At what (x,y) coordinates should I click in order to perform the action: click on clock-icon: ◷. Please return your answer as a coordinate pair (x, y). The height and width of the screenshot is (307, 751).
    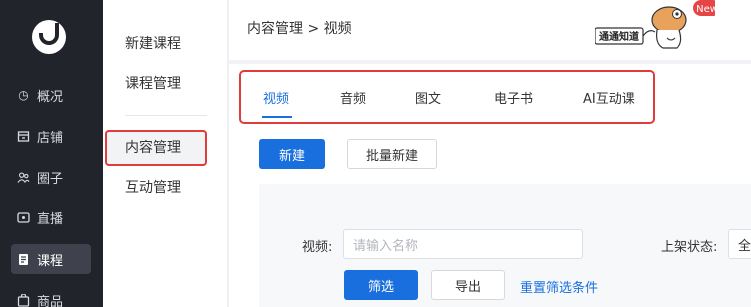
    Looking at the image, I should click on (23, 95).